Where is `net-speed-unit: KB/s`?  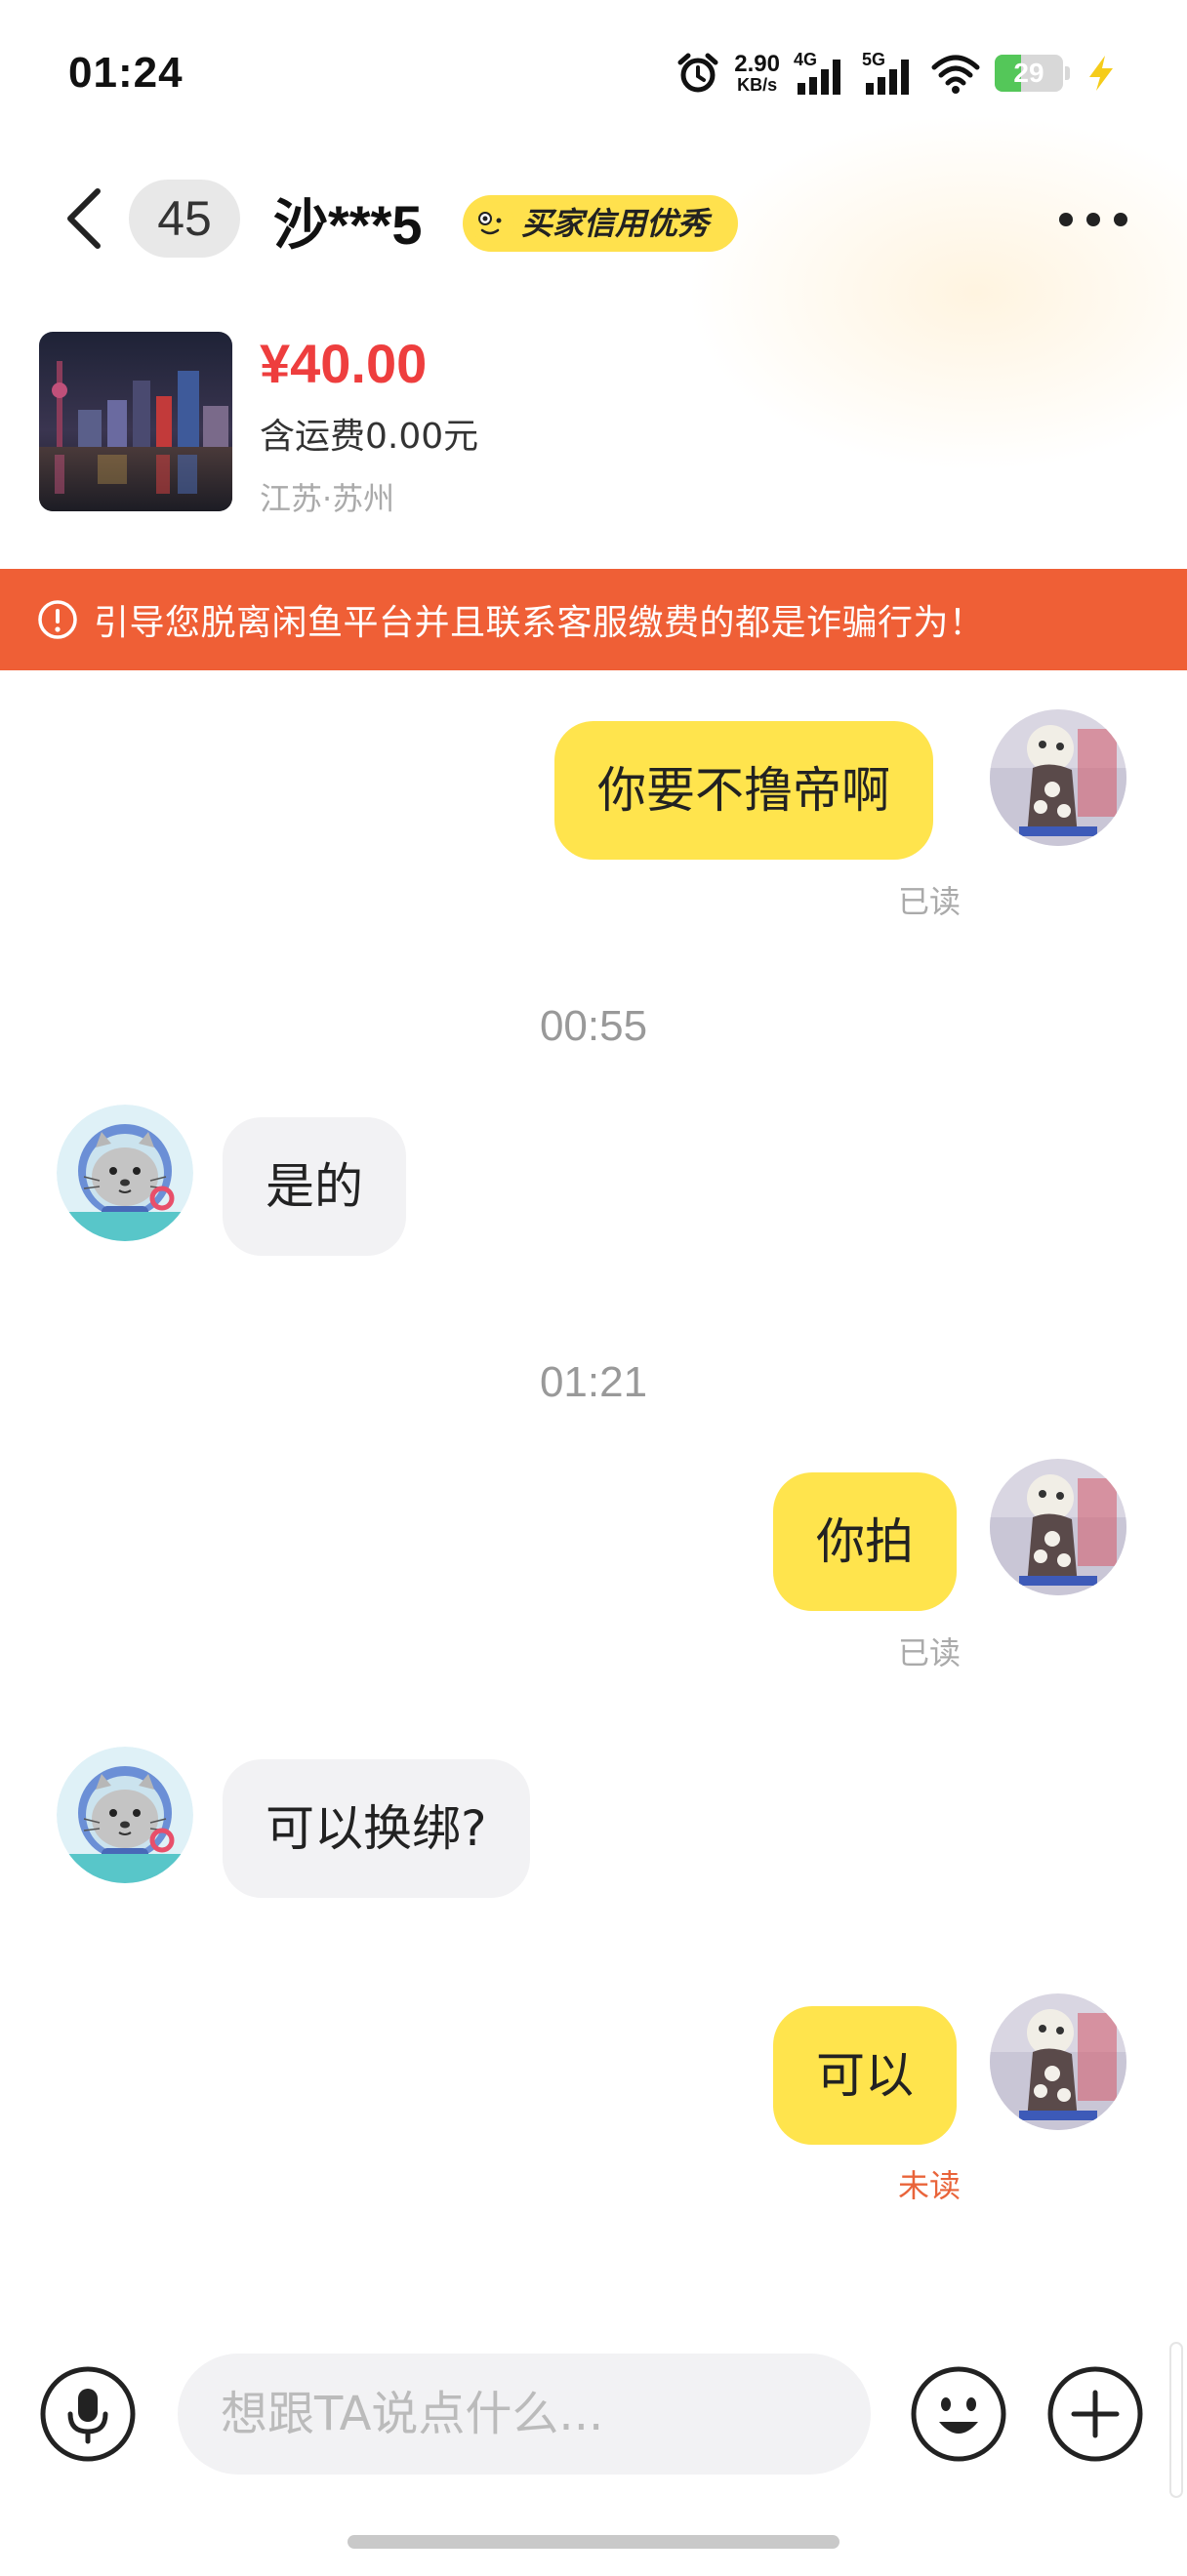 net-speed-unit: KB/s is located at coordinates (757, 85).